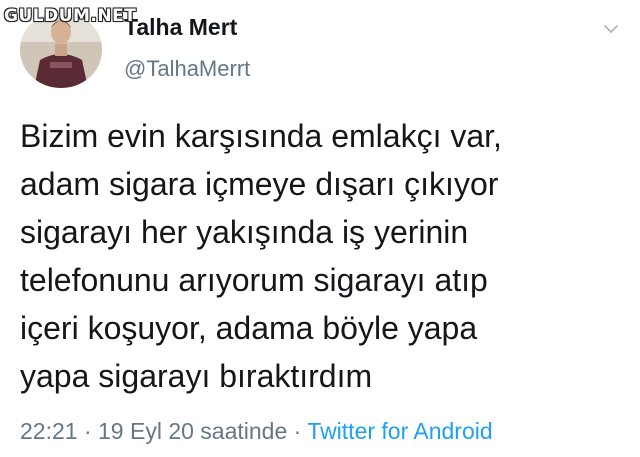 This screenshot has width=640, height=457. What do you see at coordinates (192, 431) in the screenshot?
I see `tweet-date: 19 Eyl 20 saatinde` at bounding box center [192, 431].